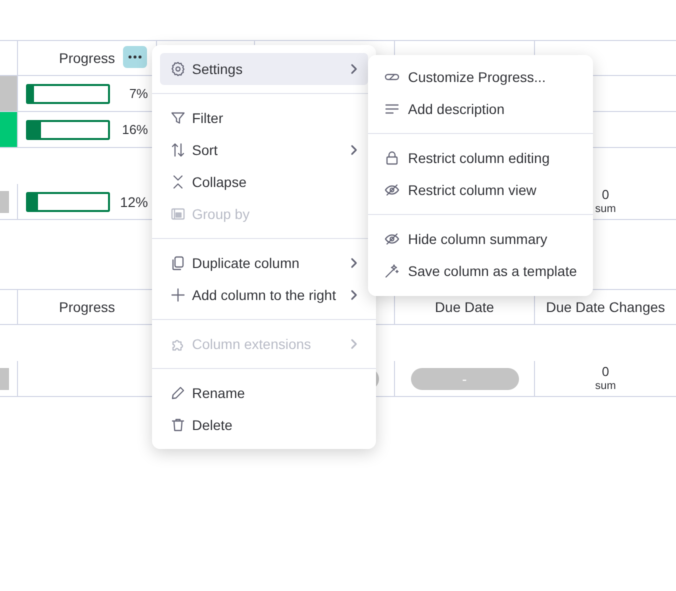 This screenshot has width=676, height=591. What do you see at coordinates (480, 158) in the screenshot?
I see `menu-item: Restrict column editing` at bounding box center [480, 158].